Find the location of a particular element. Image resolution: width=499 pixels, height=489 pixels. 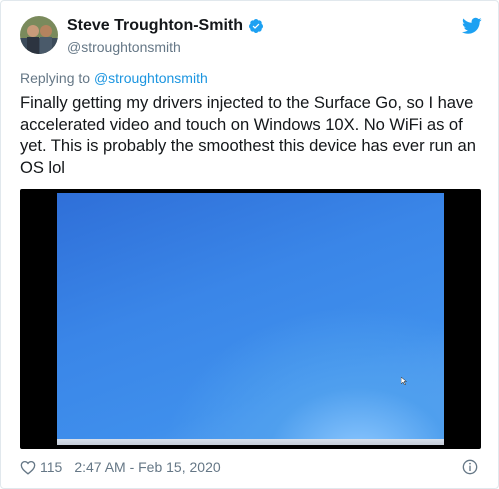

replying-to-link: @stroughtonsmith is located at coordinates (151, 78).